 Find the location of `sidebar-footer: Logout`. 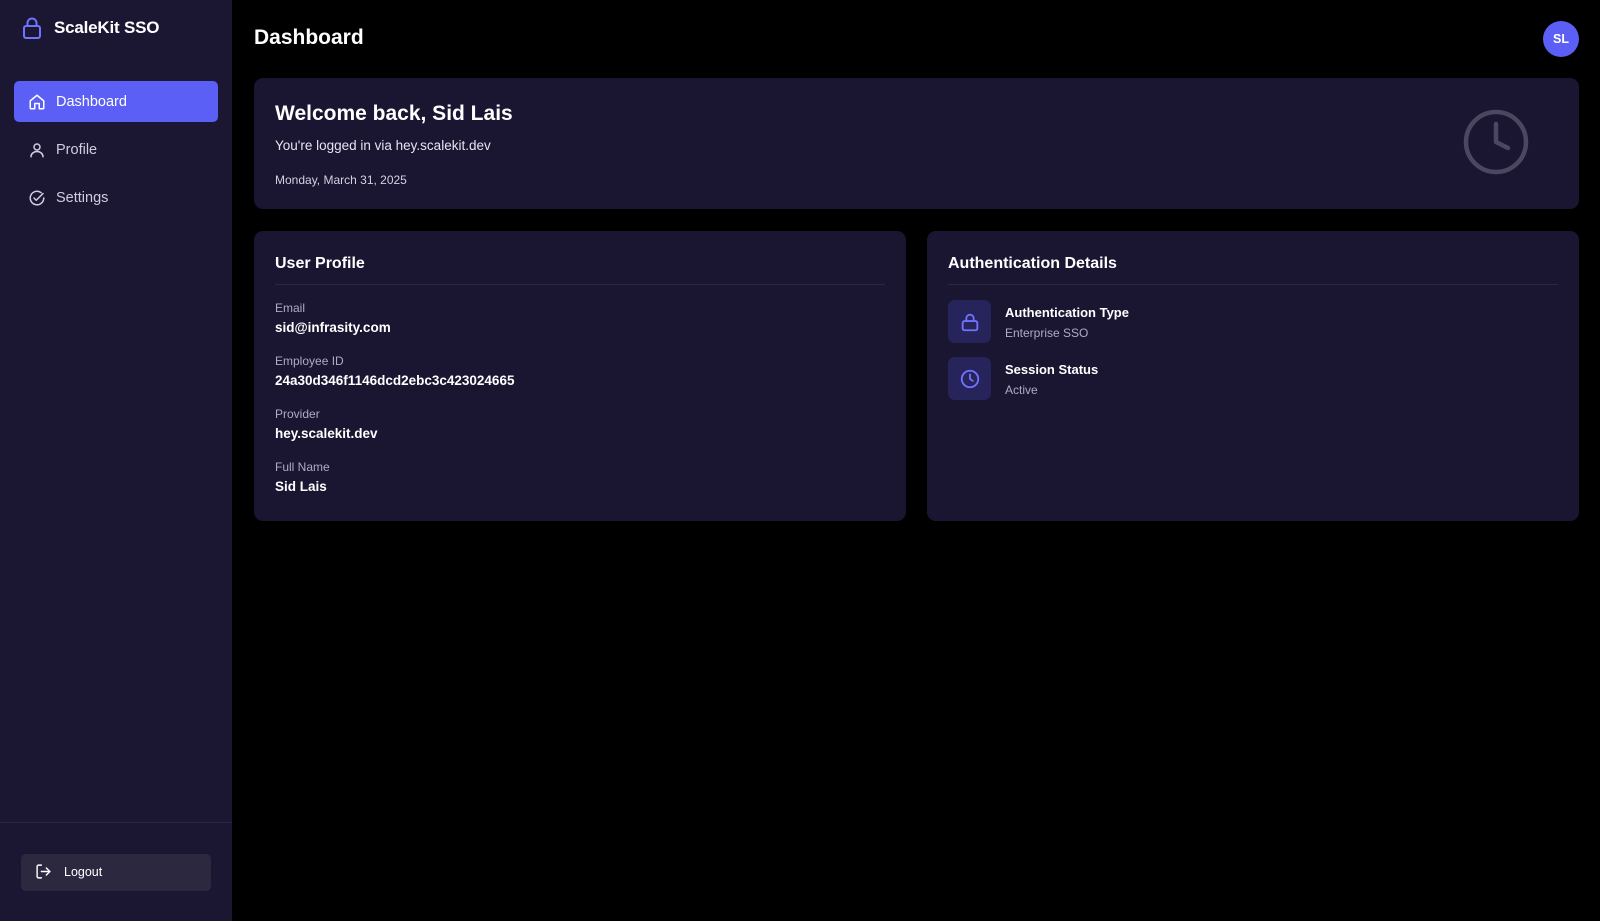

sidebar-footer: Logout is located at coordinates (116, 871).